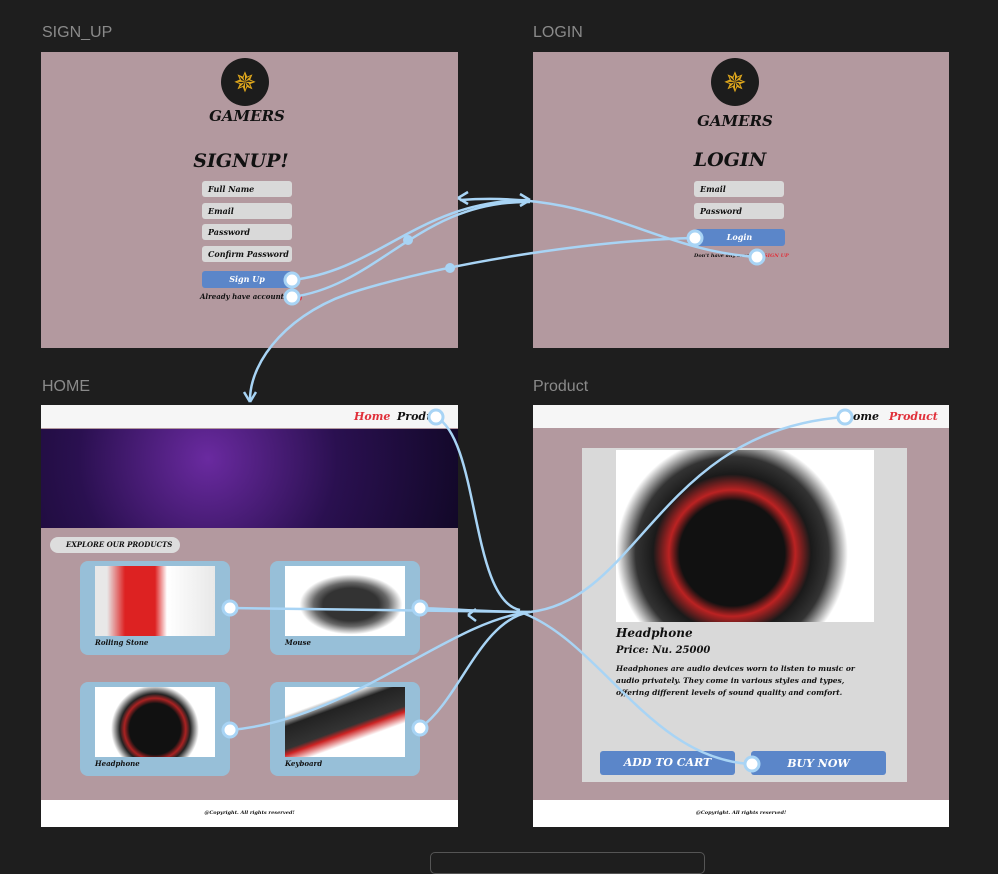 This screenshot has height=874, width=998. Describe the element at coordinates (478, 513) in the screenshot. I see `connector-home-product` at that location.